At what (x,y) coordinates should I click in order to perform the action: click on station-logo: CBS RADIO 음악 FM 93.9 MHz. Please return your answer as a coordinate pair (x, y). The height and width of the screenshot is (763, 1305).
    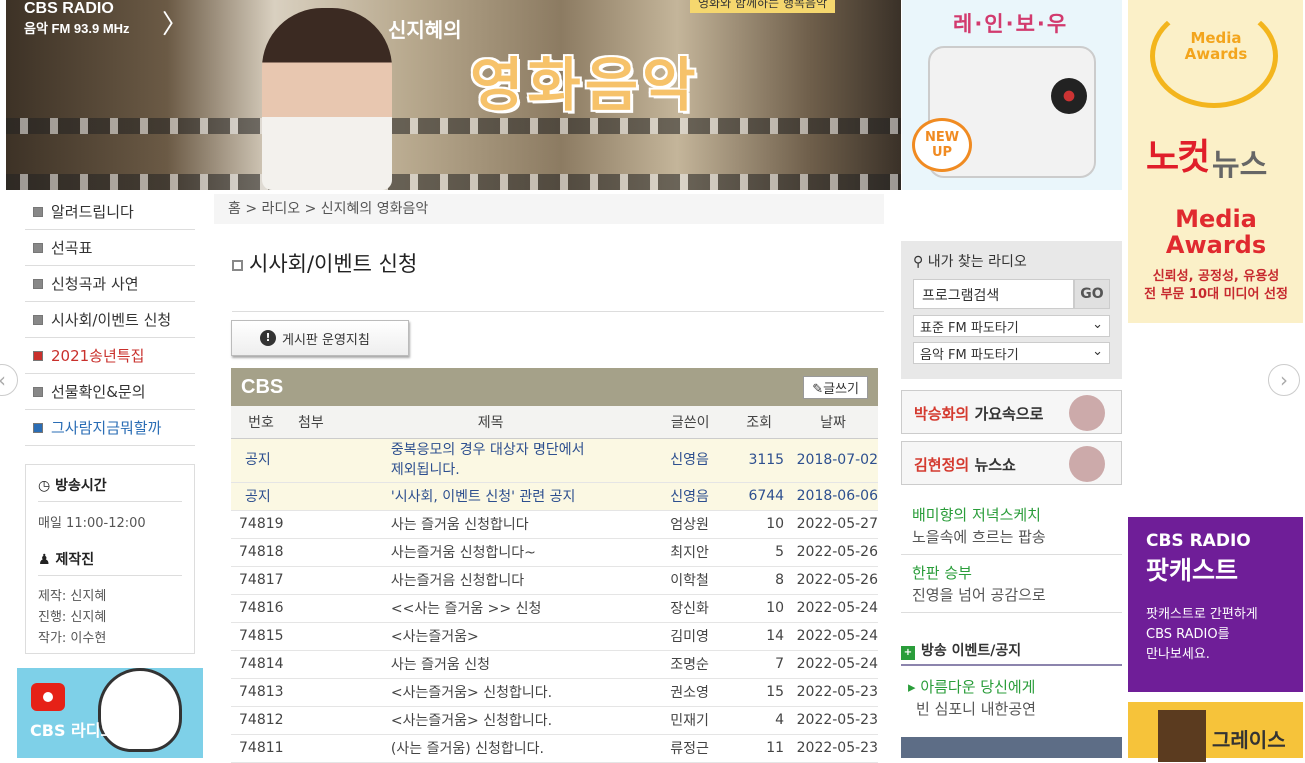
    Looking at the image, I should click on (77, 18).